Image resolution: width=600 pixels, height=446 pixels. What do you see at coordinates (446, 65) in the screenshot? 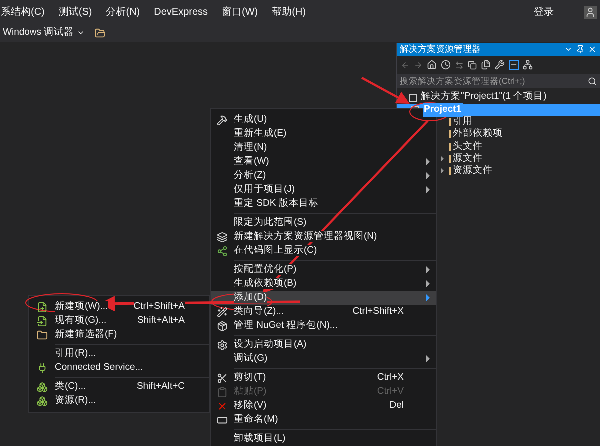
I see `clock-icon` at bounding box center [446, 65].